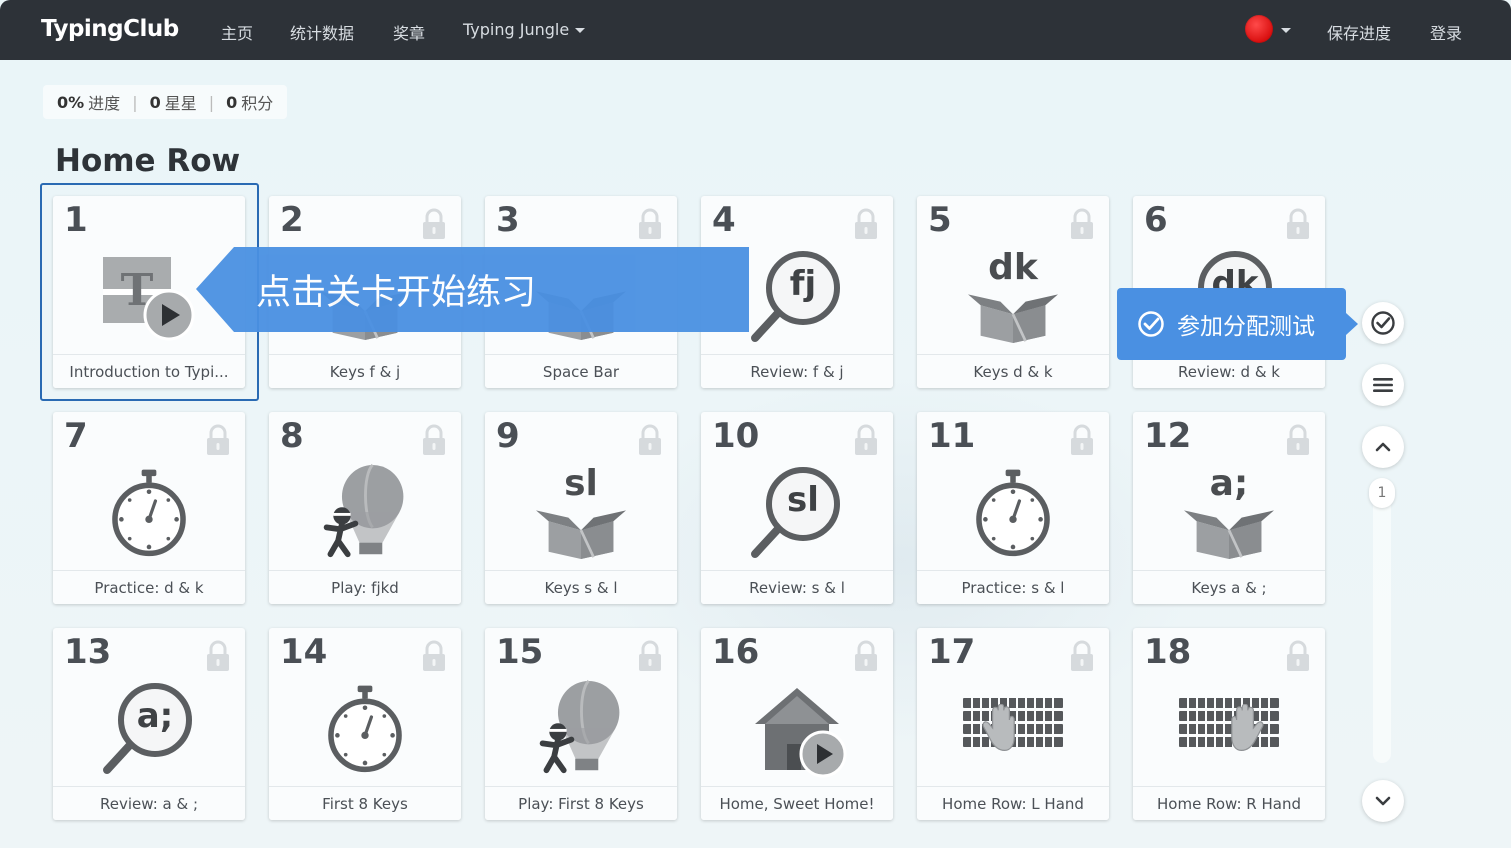 The height and width of the screenshot is (848, 1511). I want to click on lesson-title: Practice: s & l, so click(1013, 587).